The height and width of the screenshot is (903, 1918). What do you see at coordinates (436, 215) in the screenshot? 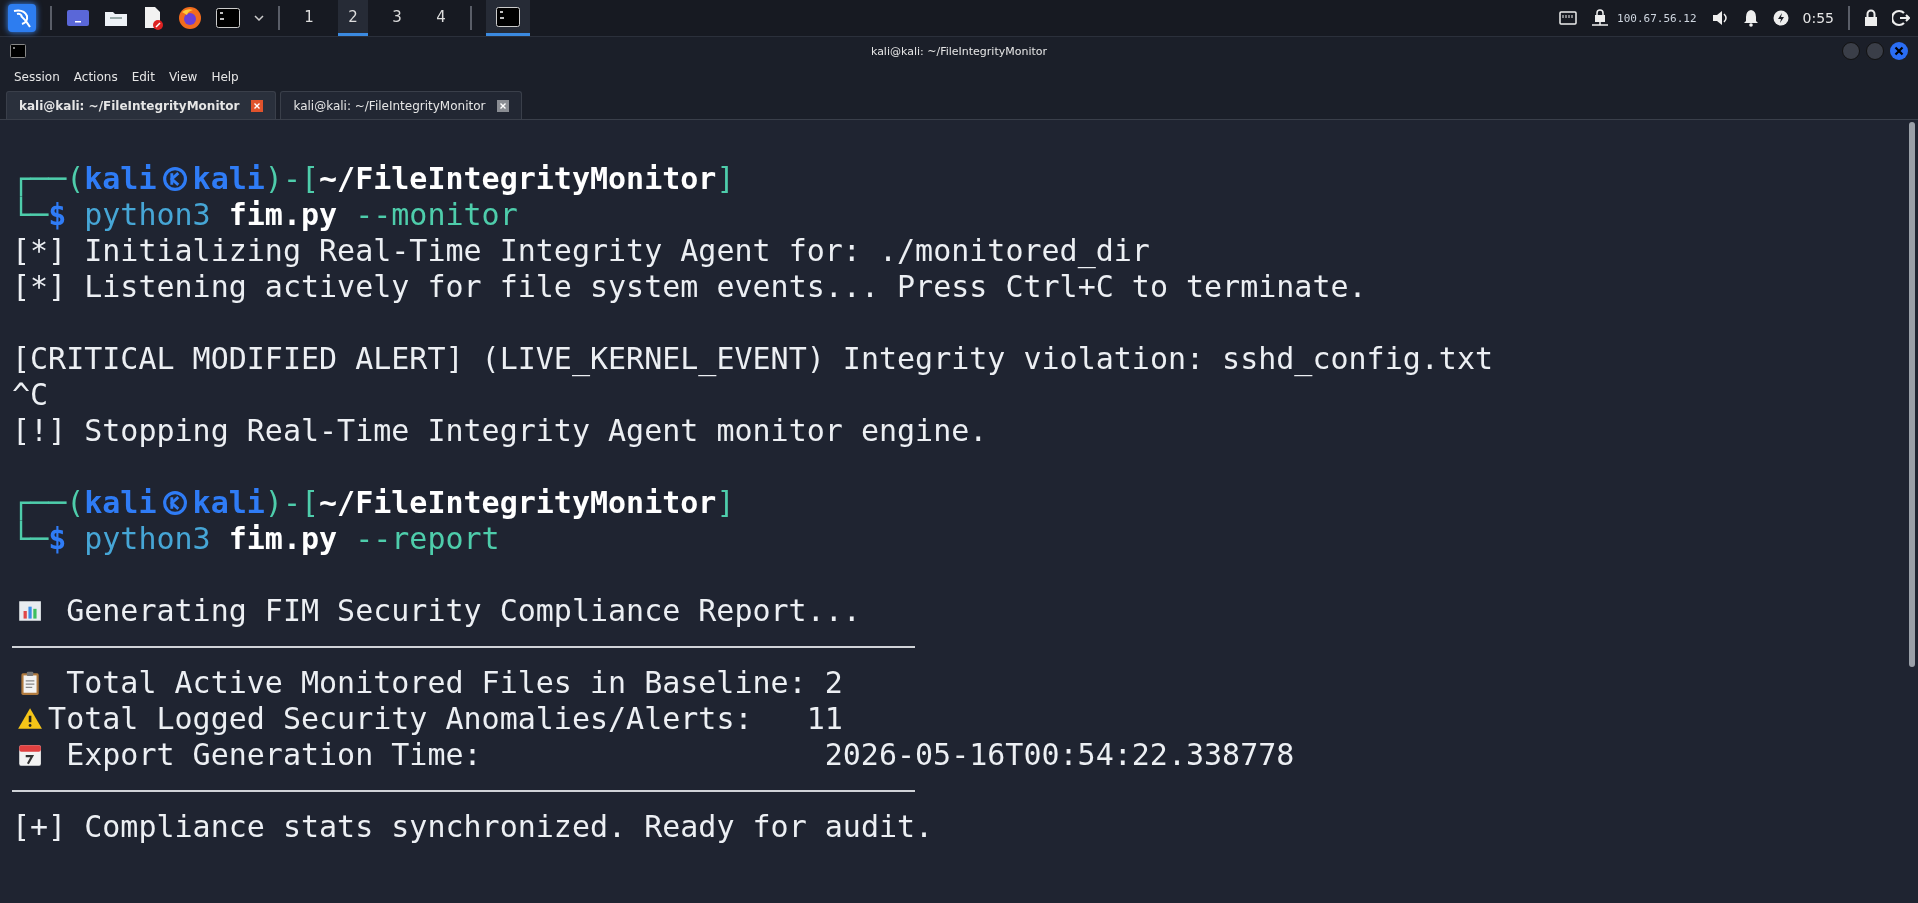
I see `command-argument: --monitor` at bounding box center [436, 215].